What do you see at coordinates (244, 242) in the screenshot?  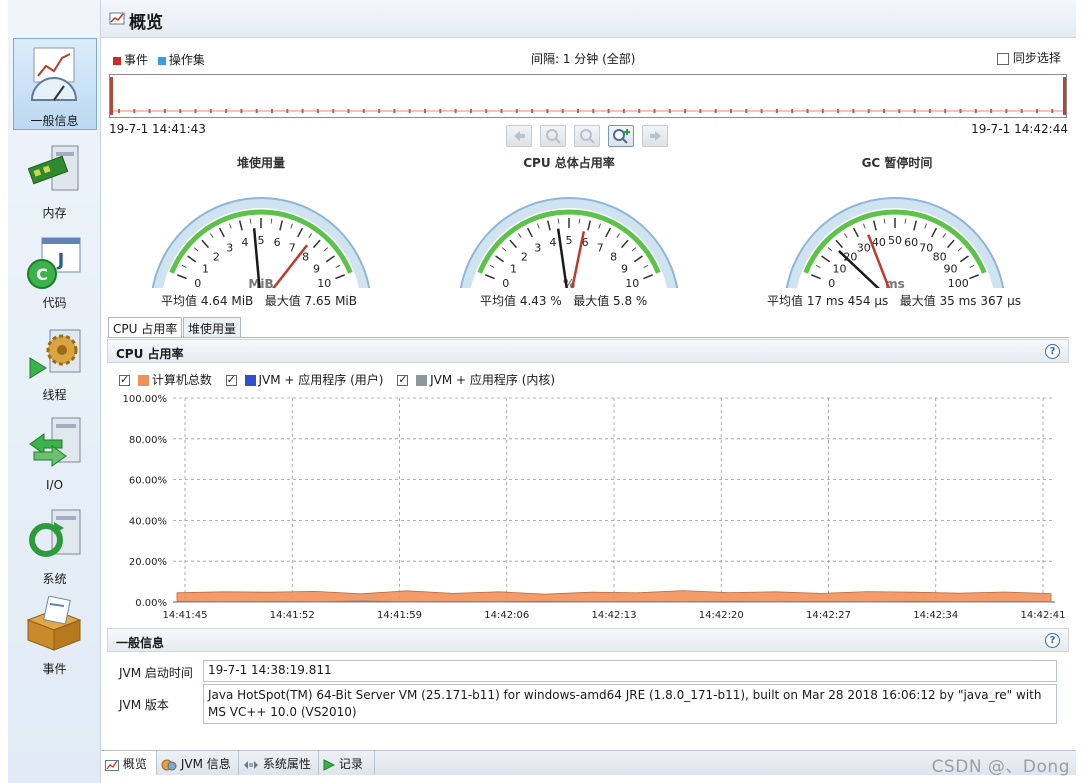 I see `gauge-tick-label: 4` at bounding box center [244, 242].